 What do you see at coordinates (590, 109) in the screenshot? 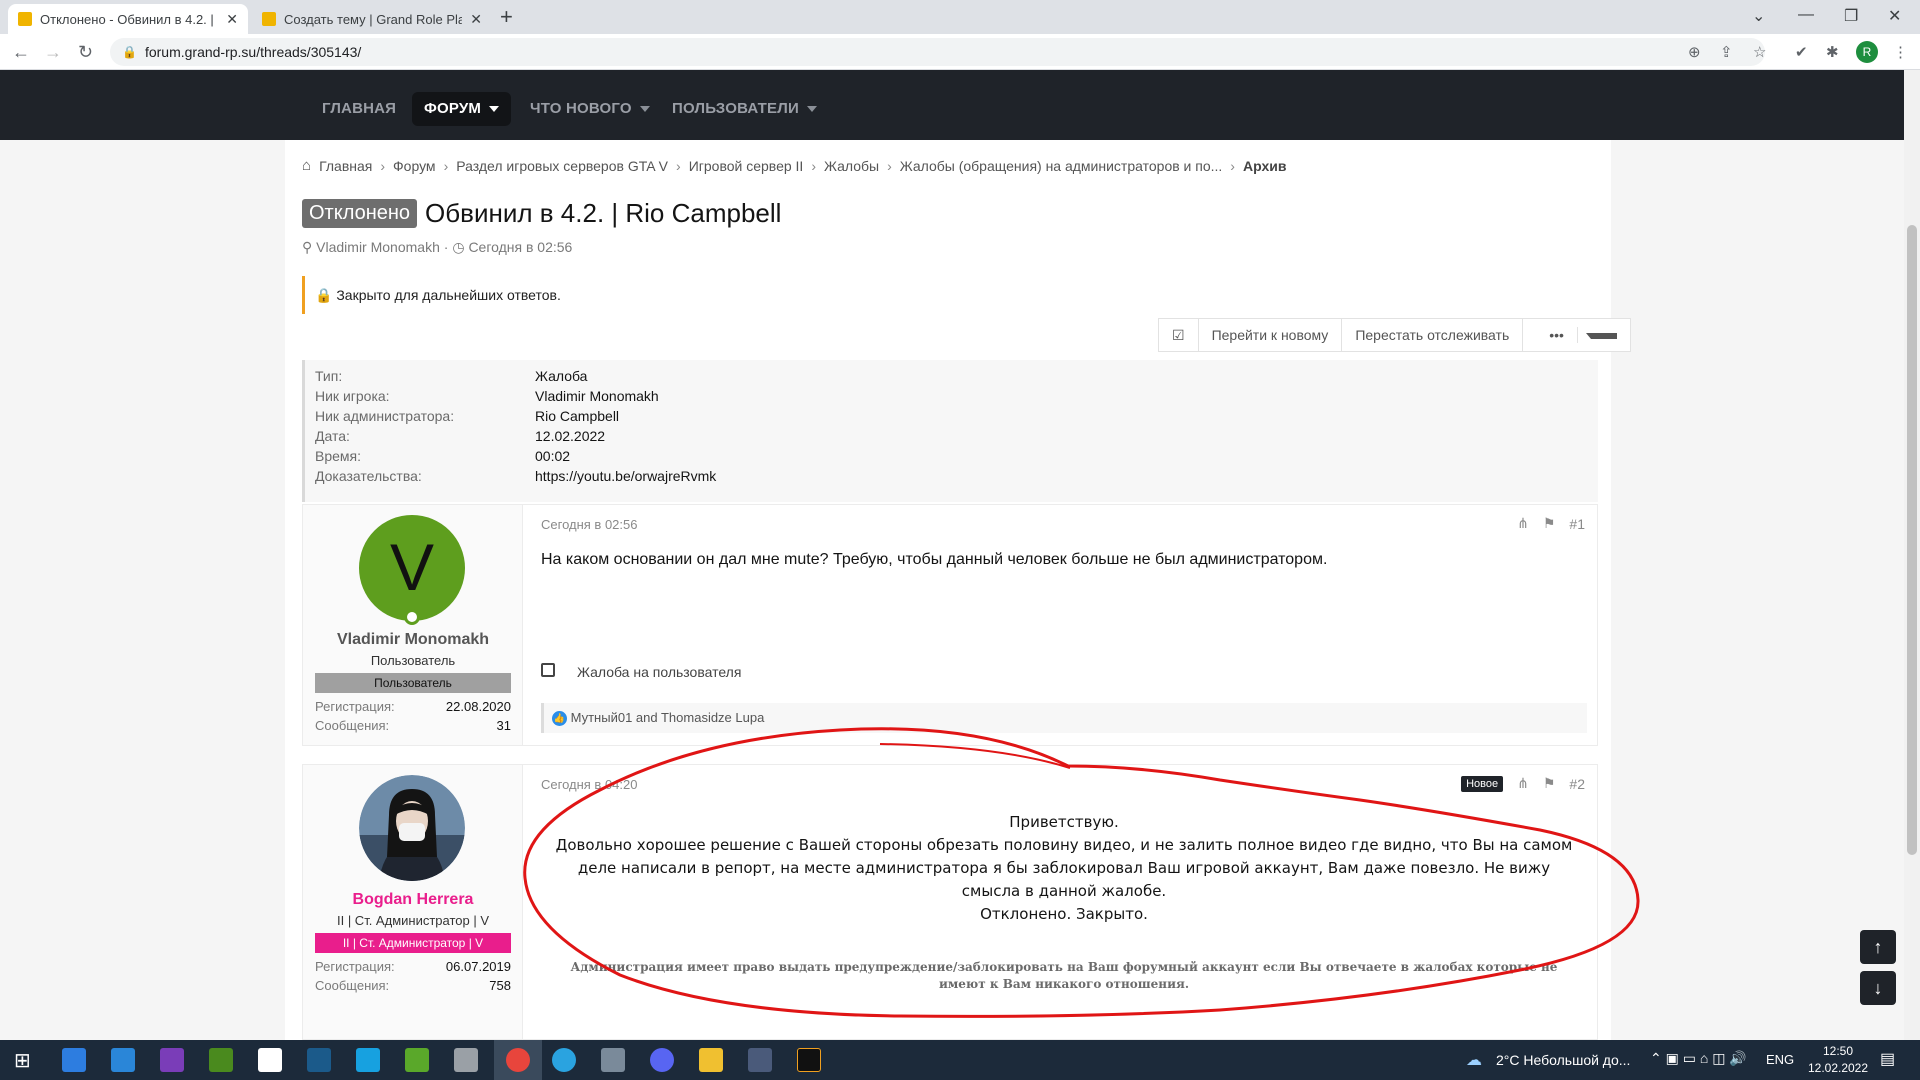
I see `nav-whats-new: ЧТО НОВОГО` at bounding box center [590, 109].